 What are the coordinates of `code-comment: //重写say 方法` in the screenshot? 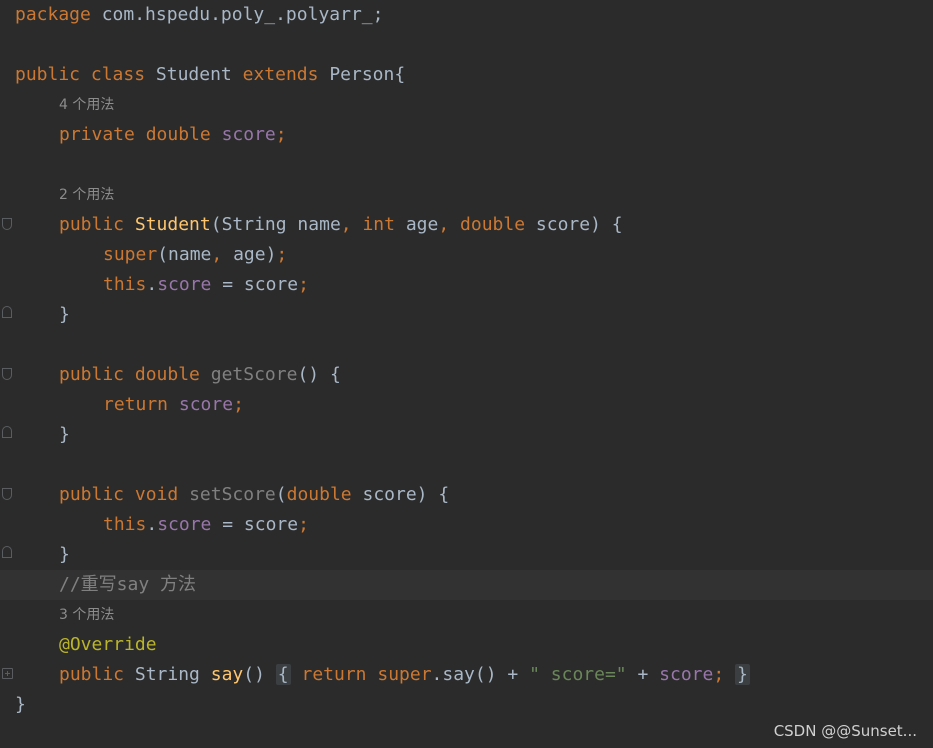 It's located at (128, 584).